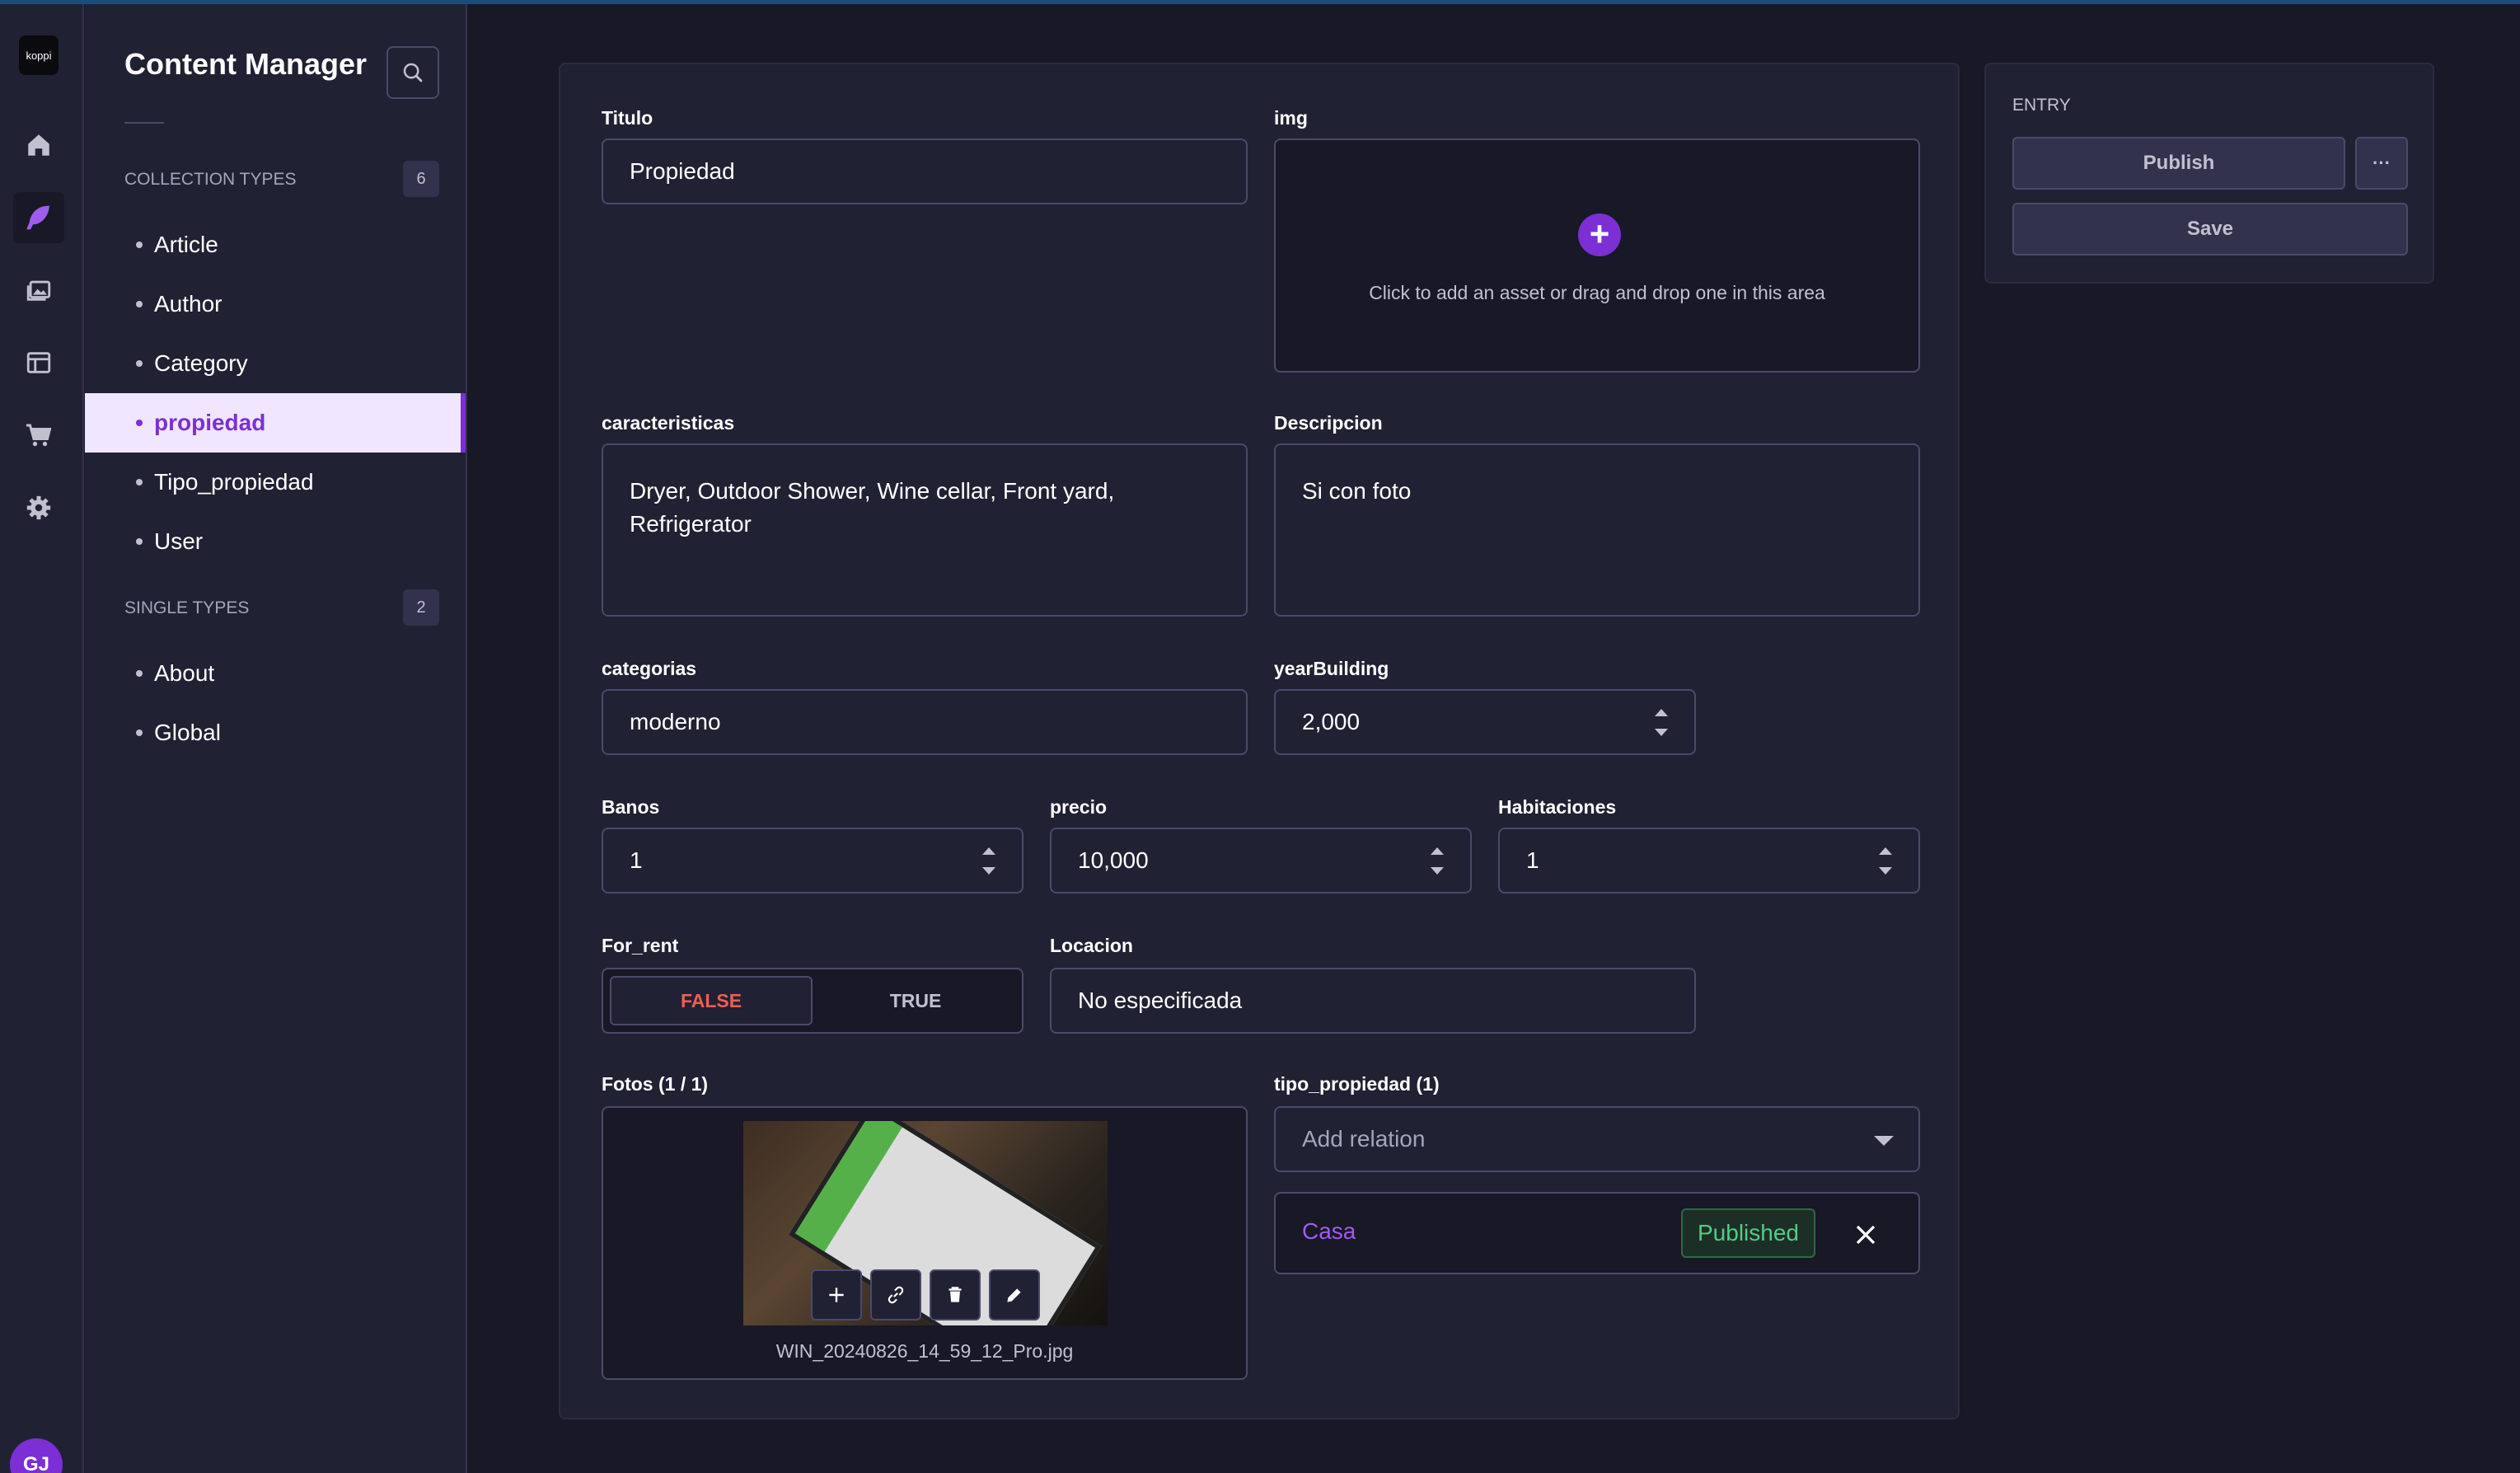  What do you see at coordinates (925, 1351) in the screenshot?
I see `photo-filename: WIN_20240826_14_59_12_Pro.jpg` at bounding box center [925, 1351].